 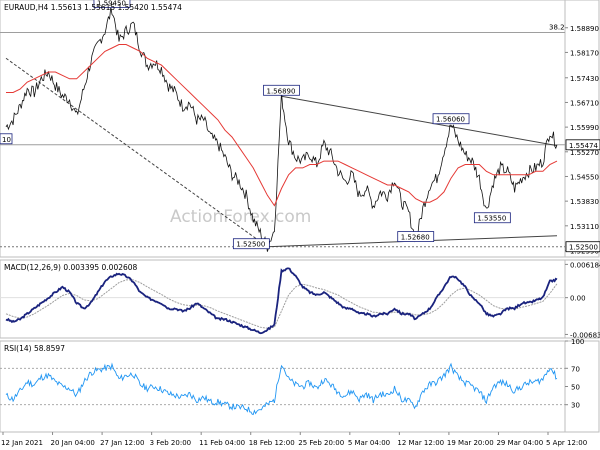 I want to click on price-annotation-label: 1.52680, so click(x=415, y=238).